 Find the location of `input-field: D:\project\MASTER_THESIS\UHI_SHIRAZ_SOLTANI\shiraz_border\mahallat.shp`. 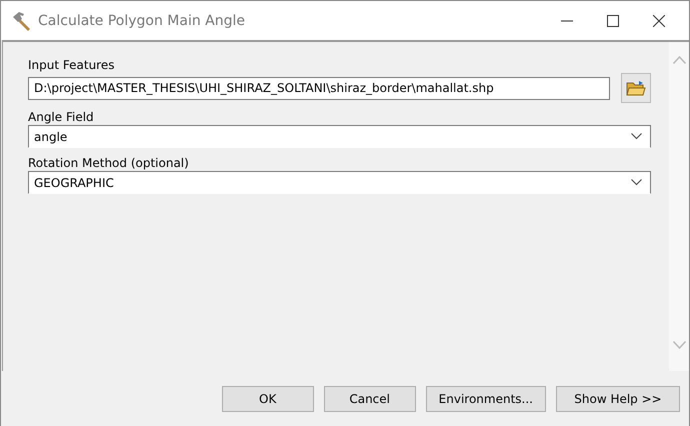

input-field: D:\project\MASTER_THESIS\UHI_SHIRAZ_SOLTANI\shiraz_border\mahallat.shp is located at coordinates (319, 88).